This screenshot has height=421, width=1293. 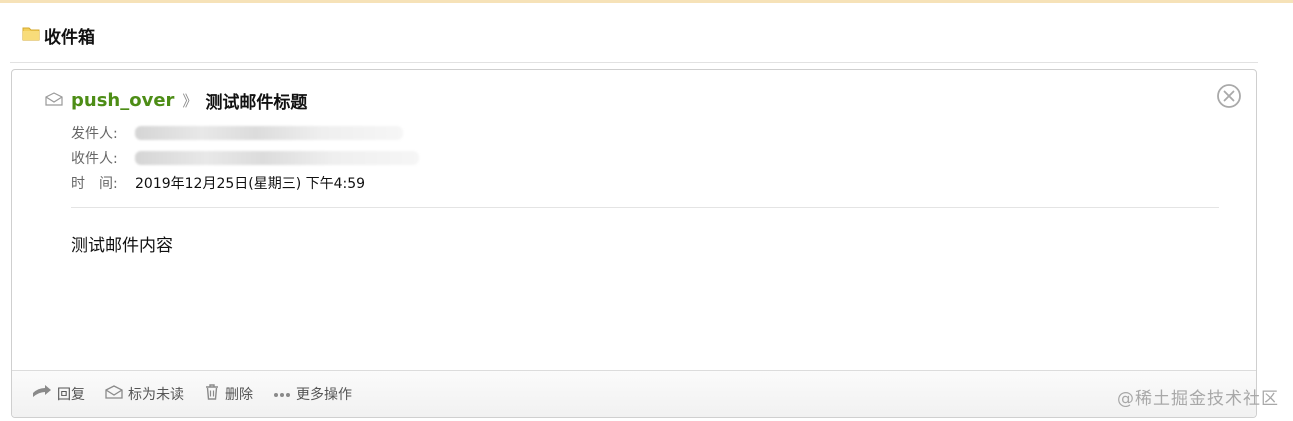 I want to click on reply-button: 回复, so click(x=58, y=394).